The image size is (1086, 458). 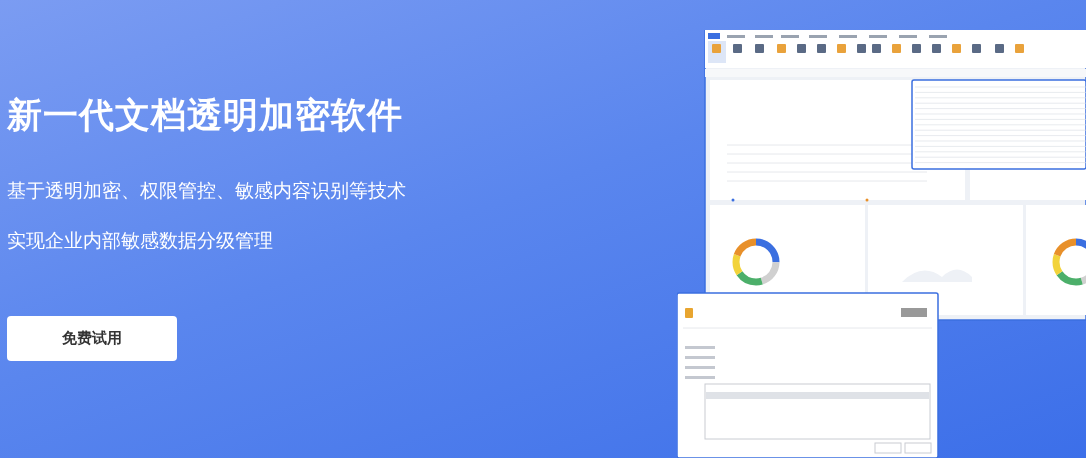 I want to click on subtitle: 基于透明加密、权限管控、敏感内容识别等技术, so click(x=206, y=190).